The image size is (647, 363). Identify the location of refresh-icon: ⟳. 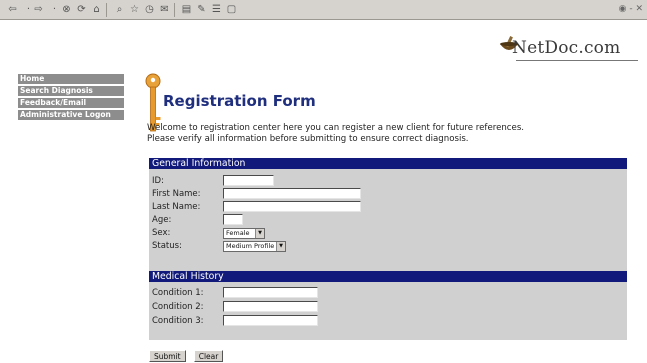
(81, 9).